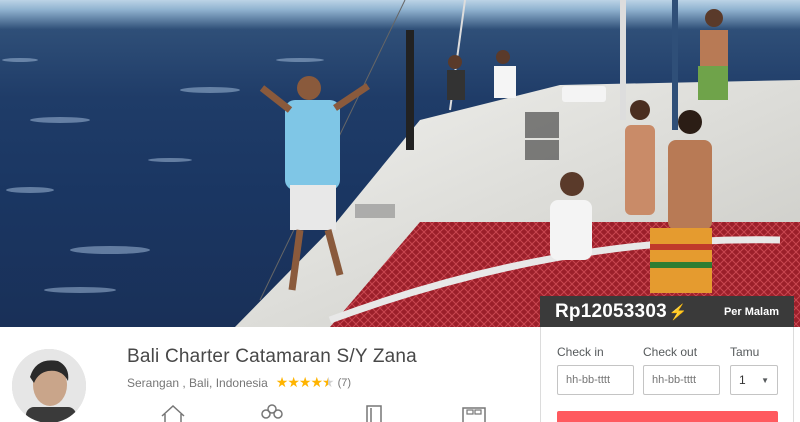  I want to click on host-avatar-illustration, so click(49, 385).